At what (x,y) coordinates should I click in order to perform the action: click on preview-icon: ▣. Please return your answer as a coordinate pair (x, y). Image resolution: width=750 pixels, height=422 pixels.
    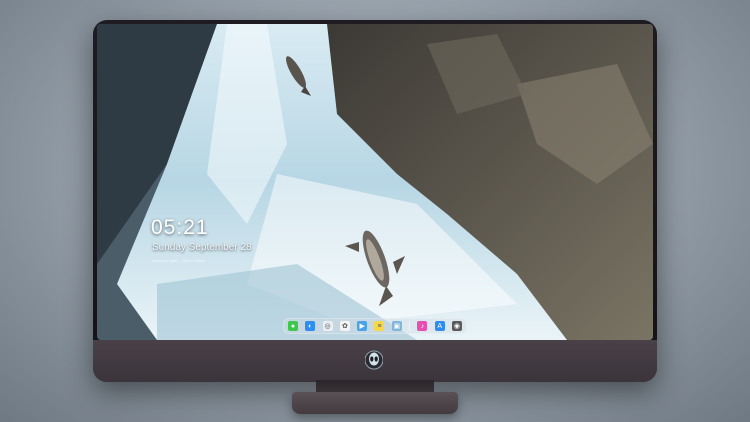
    Looking at the image, I should click on (396, 326).